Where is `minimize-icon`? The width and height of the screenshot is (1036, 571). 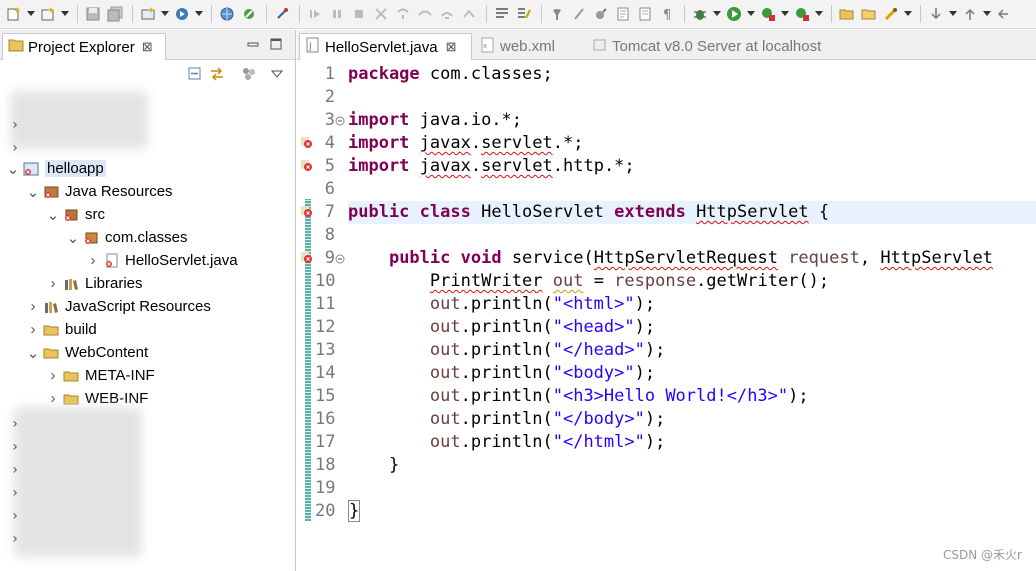
minimize-icon is located at coordinates (253, 44).